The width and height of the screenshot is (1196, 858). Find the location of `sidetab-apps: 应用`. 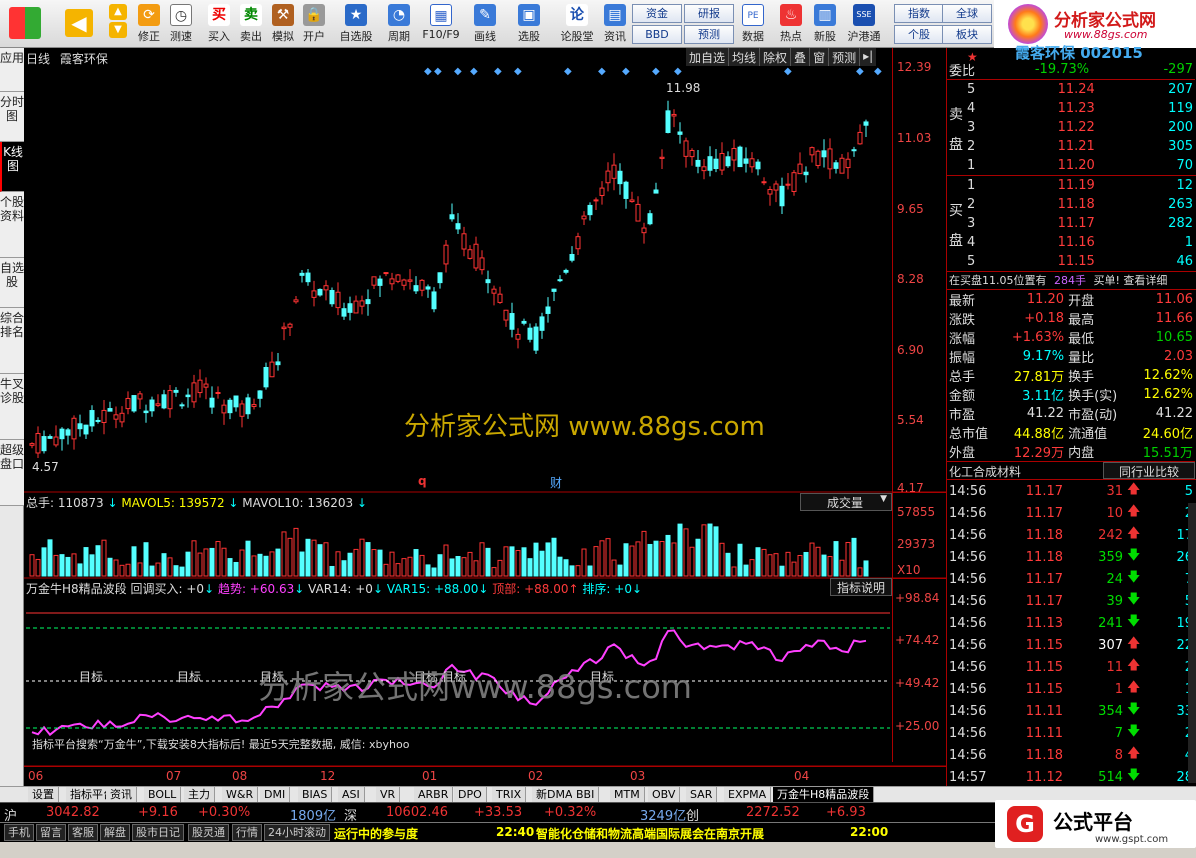

sidetab-apps: 应用 is located at coordinates (12, 70).